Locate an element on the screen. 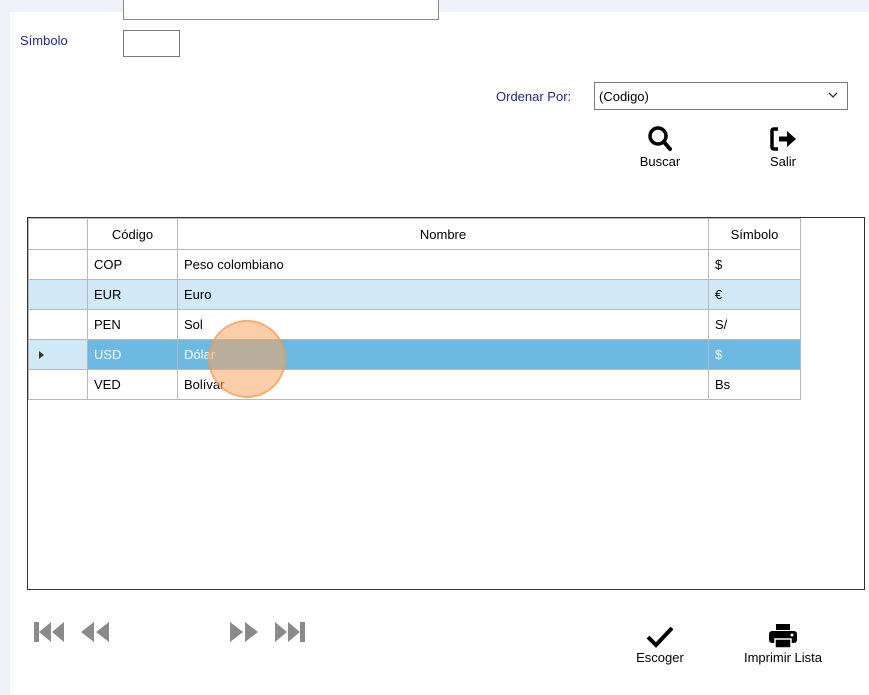 The height and width of the screenshot is (695, 869). buscar-button: Buscar is located at coordinates (660, 146).